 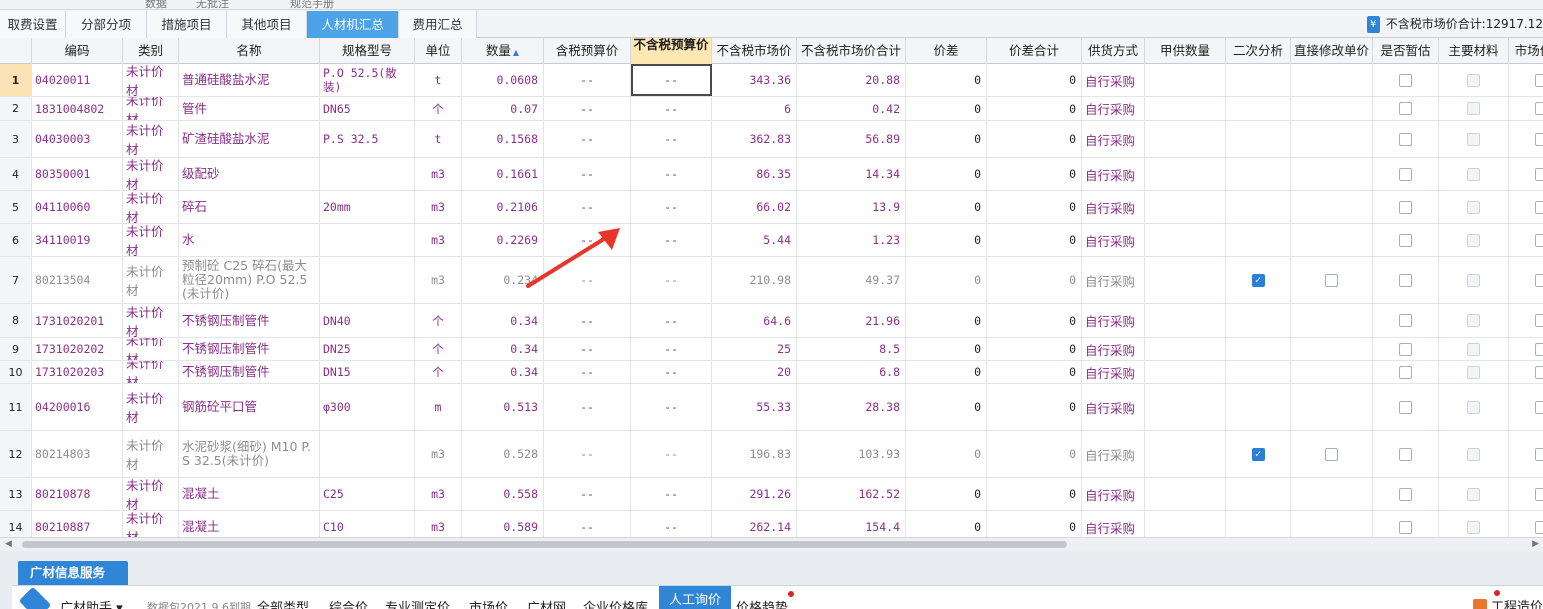 What do you see at coordinates (8, 544) in the screenshot?
I see `scroll-left-icon: ◀` at bounding box center [8, 544].